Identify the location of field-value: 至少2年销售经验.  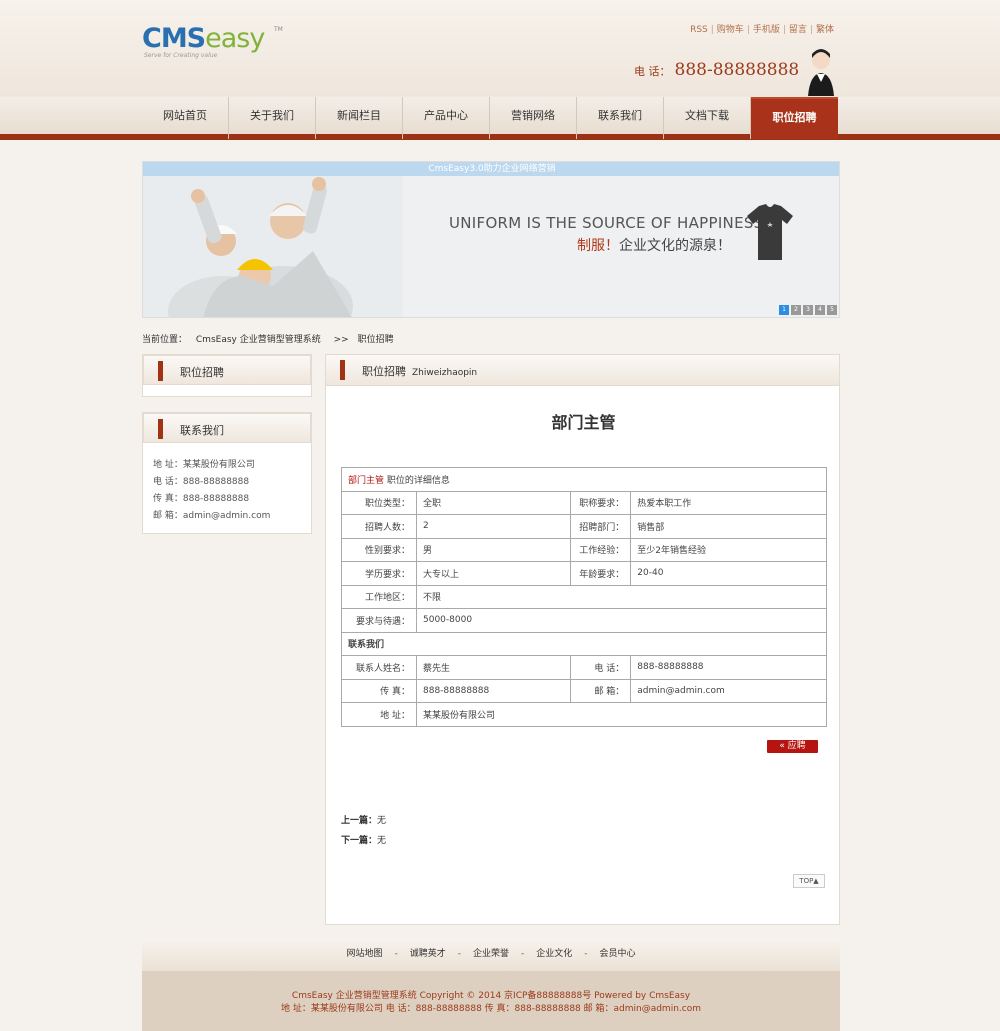
(728, 549).